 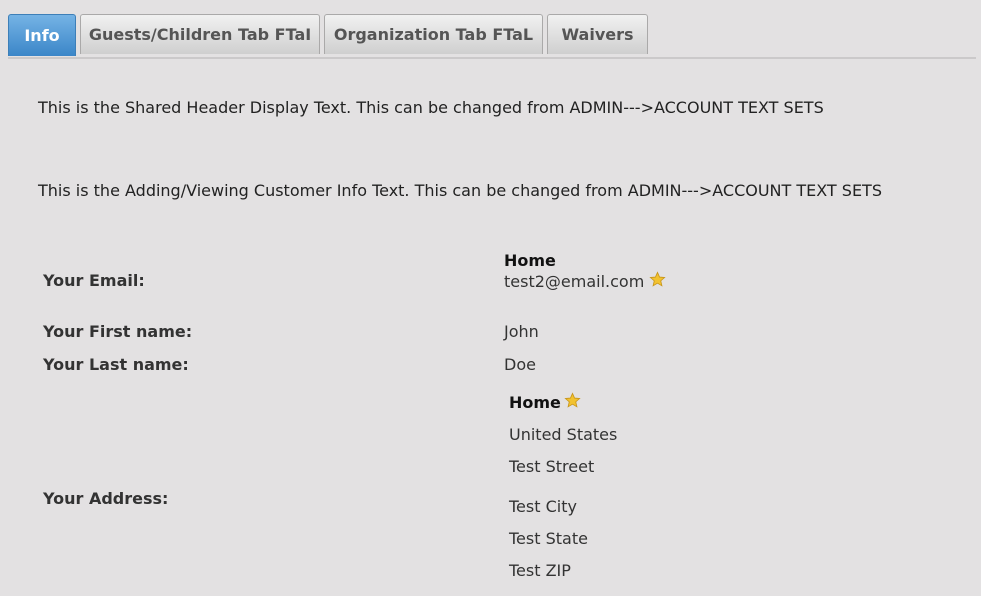 What do you see at coordinates (106, 498) in the screenshot?
I see `address-label: Your Address:` at bounding box center [106, 498].